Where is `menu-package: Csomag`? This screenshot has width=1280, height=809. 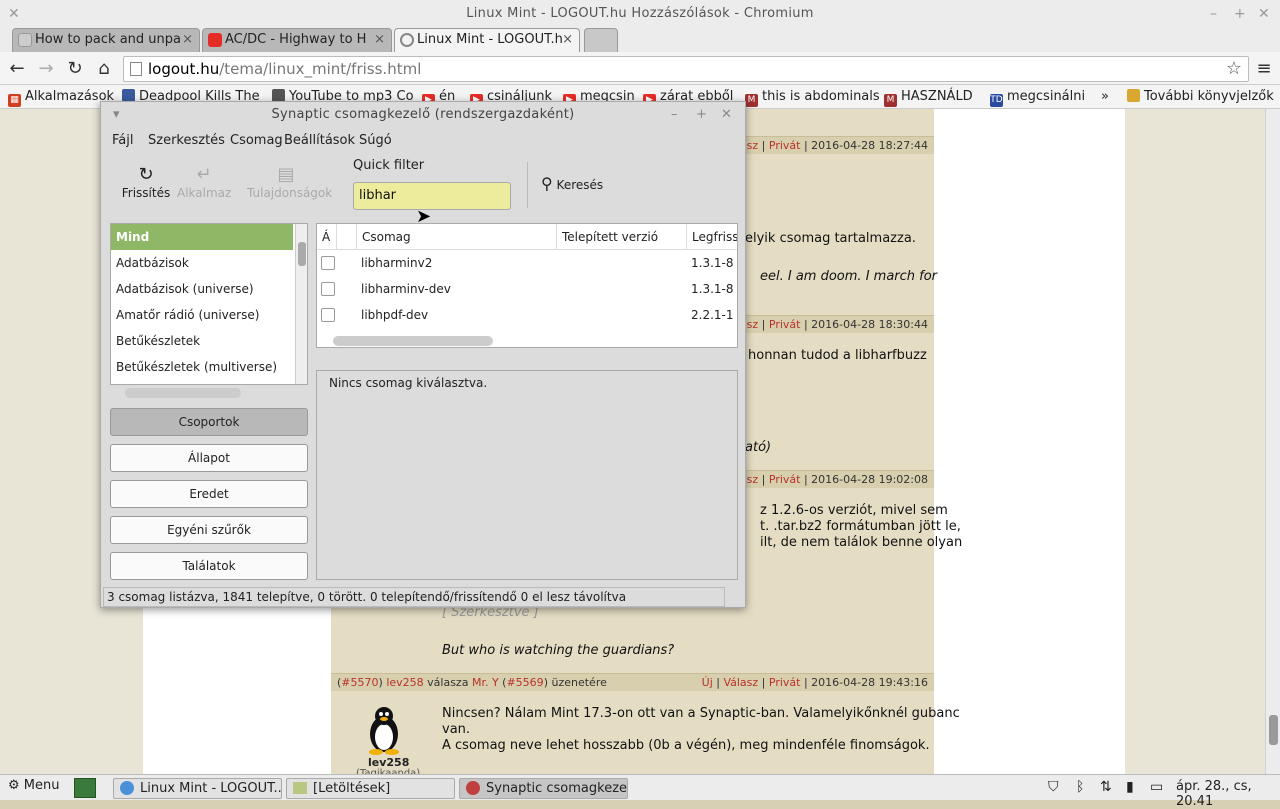 menu-package: Csomag is located at coordinates (256, 140).